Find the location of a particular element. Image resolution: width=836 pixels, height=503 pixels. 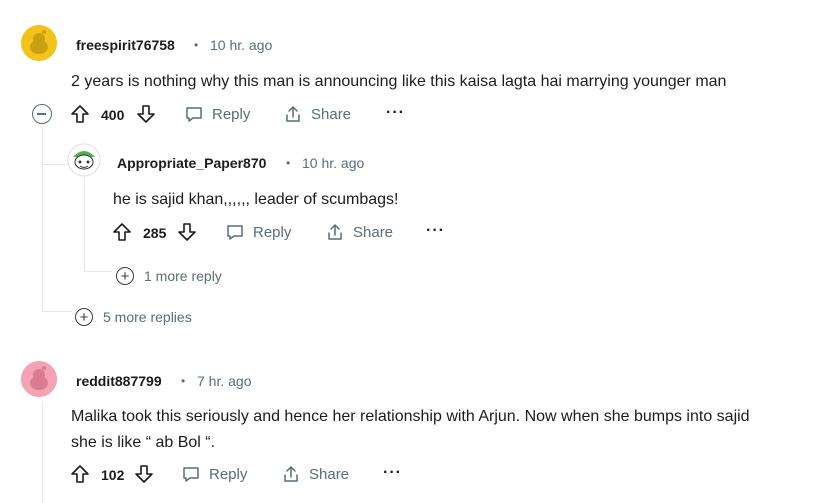

comment-timestamp: 7 hr. ago is located at coordinates (224, 381).